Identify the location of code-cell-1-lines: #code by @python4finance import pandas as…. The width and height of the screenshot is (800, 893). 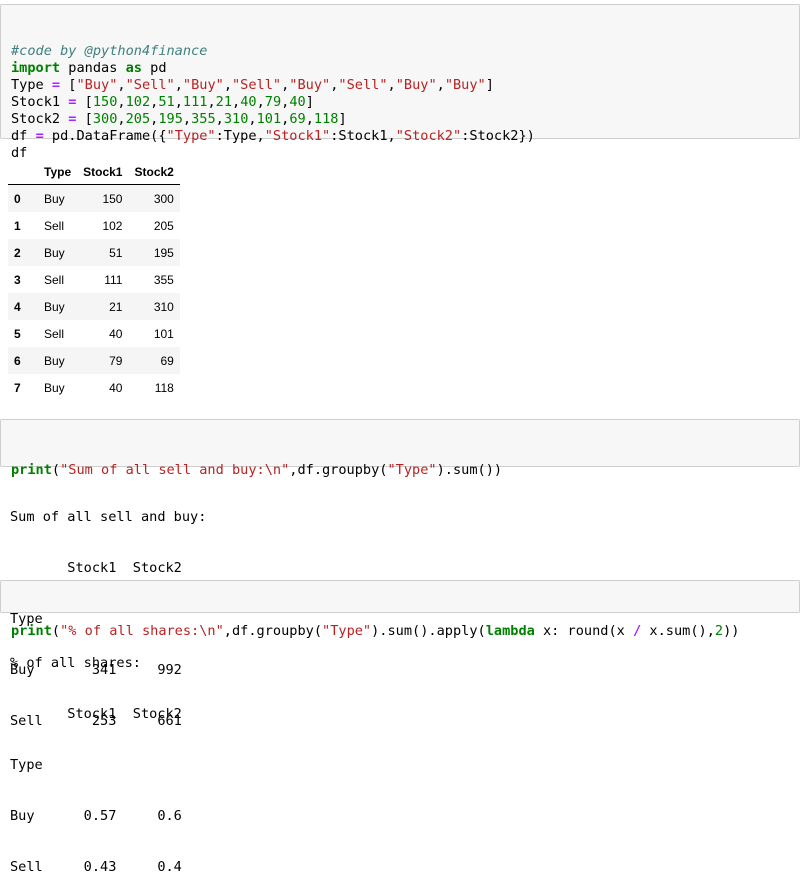
(400, 102).